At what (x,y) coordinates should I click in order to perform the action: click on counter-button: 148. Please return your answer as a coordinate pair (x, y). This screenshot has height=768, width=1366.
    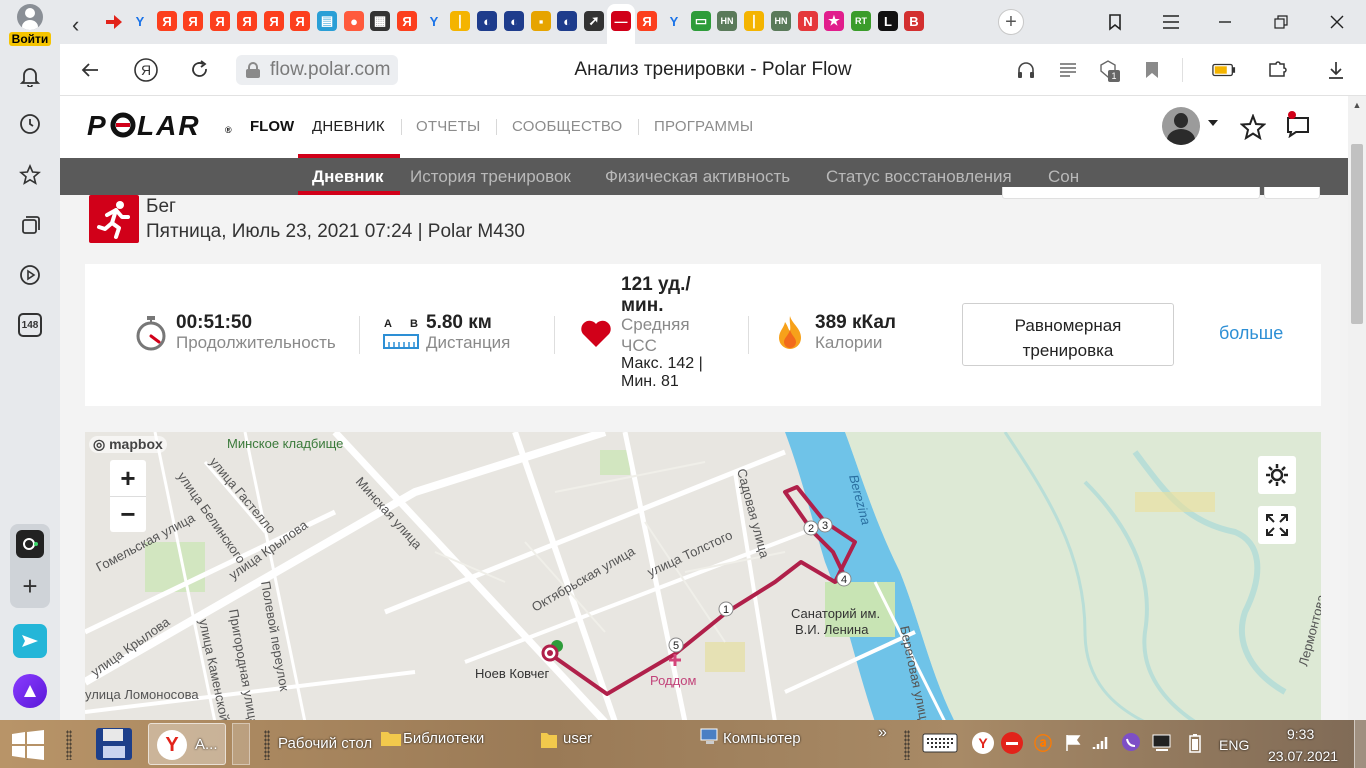
    Looking at the image, I should click on (30, 325).